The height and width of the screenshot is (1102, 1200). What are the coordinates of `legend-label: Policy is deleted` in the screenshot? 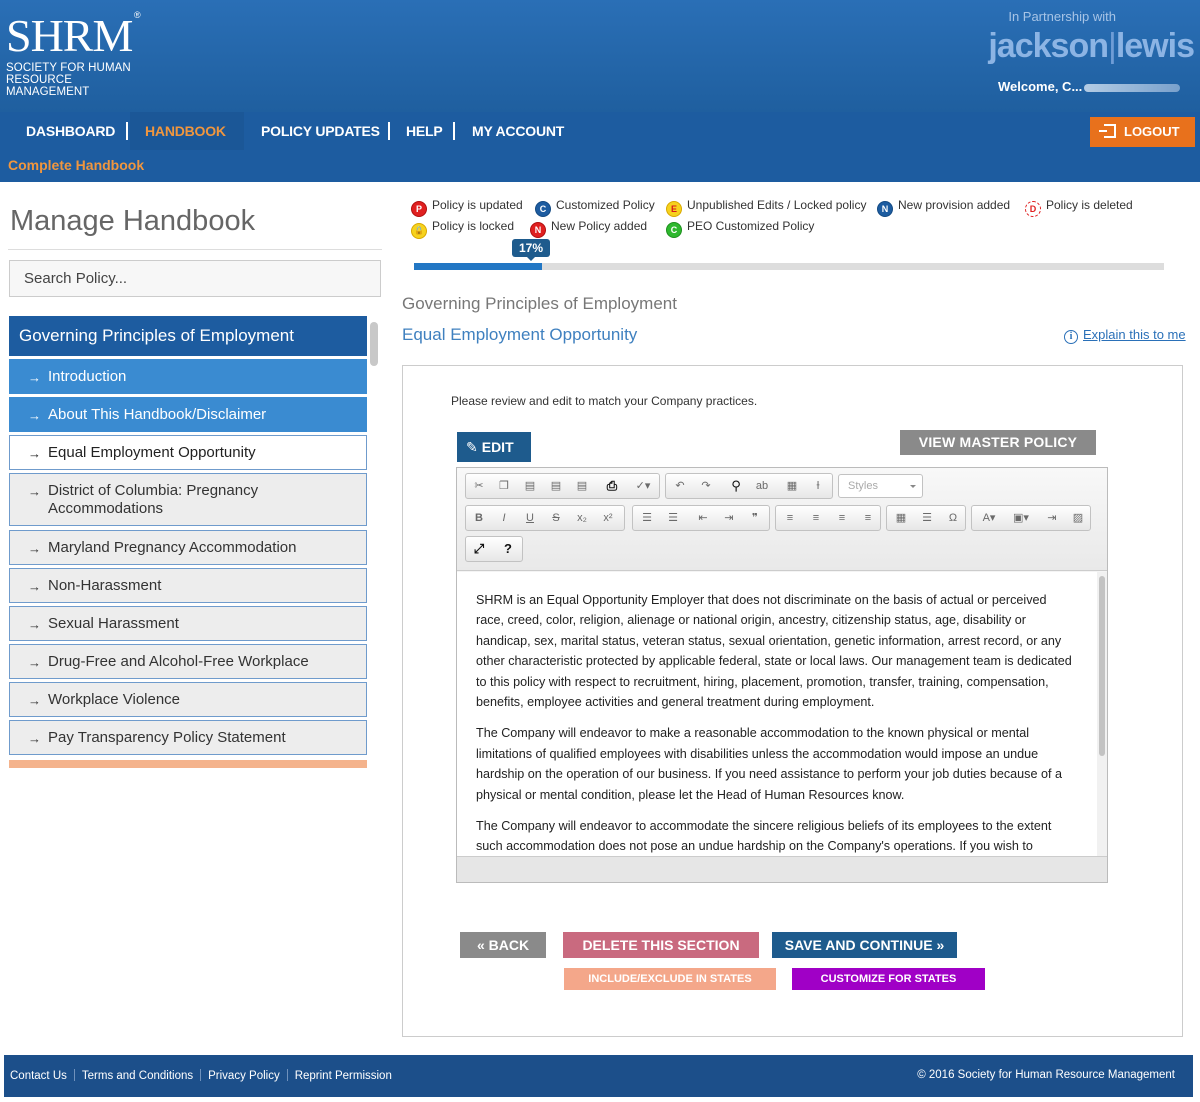 It's located at (1089, 205).